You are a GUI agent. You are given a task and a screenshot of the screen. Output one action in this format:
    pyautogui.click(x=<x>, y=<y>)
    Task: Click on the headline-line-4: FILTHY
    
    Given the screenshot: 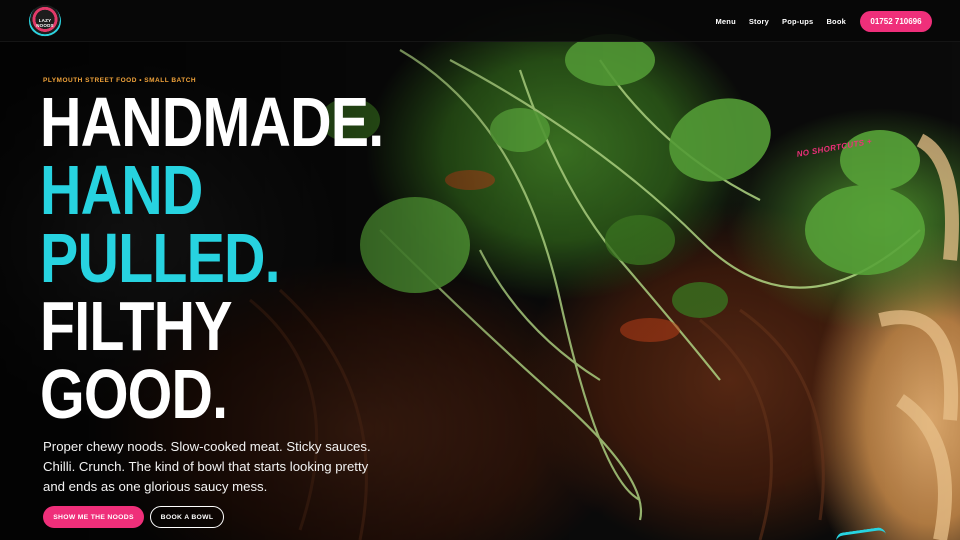 What is the action you would take?
    pyautogui.click(x=136, y=326)
    